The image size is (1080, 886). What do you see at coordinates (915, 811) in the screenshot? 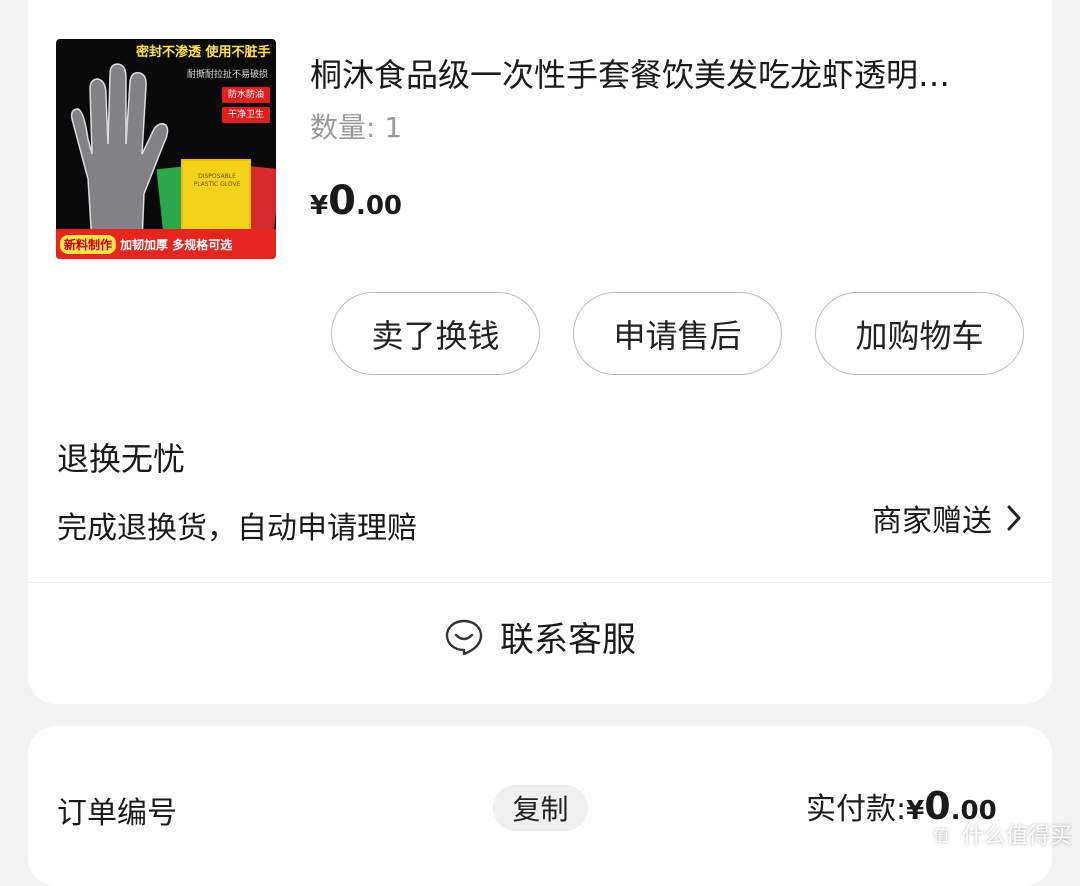
I see `paid-symbol: ¥` at bounding box center [915, 811].